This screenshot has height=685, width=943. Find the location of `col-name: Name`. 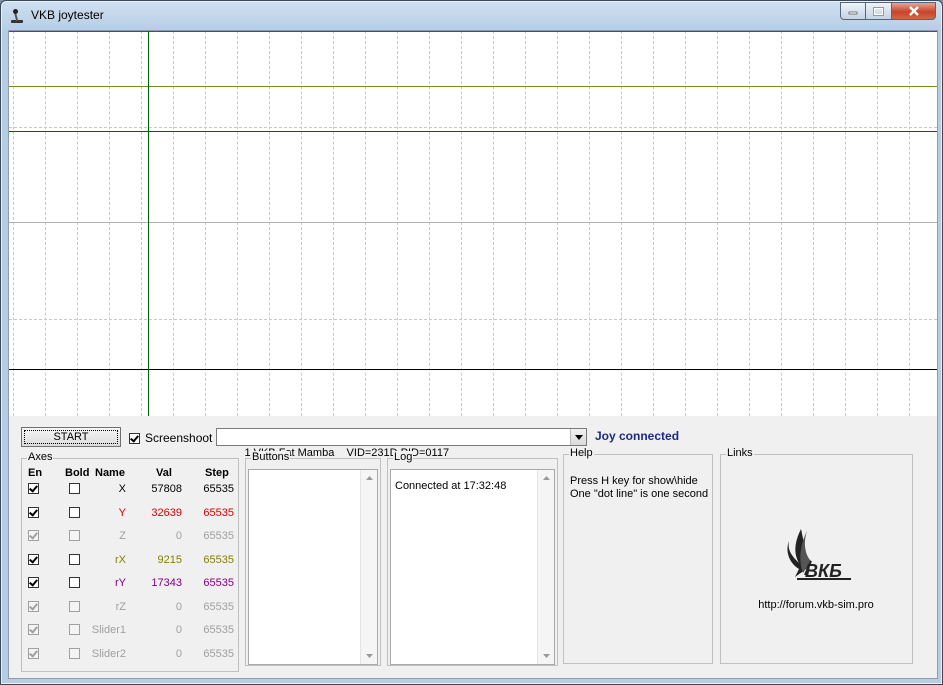

col-name: Name is located at coordinates (110, 473).